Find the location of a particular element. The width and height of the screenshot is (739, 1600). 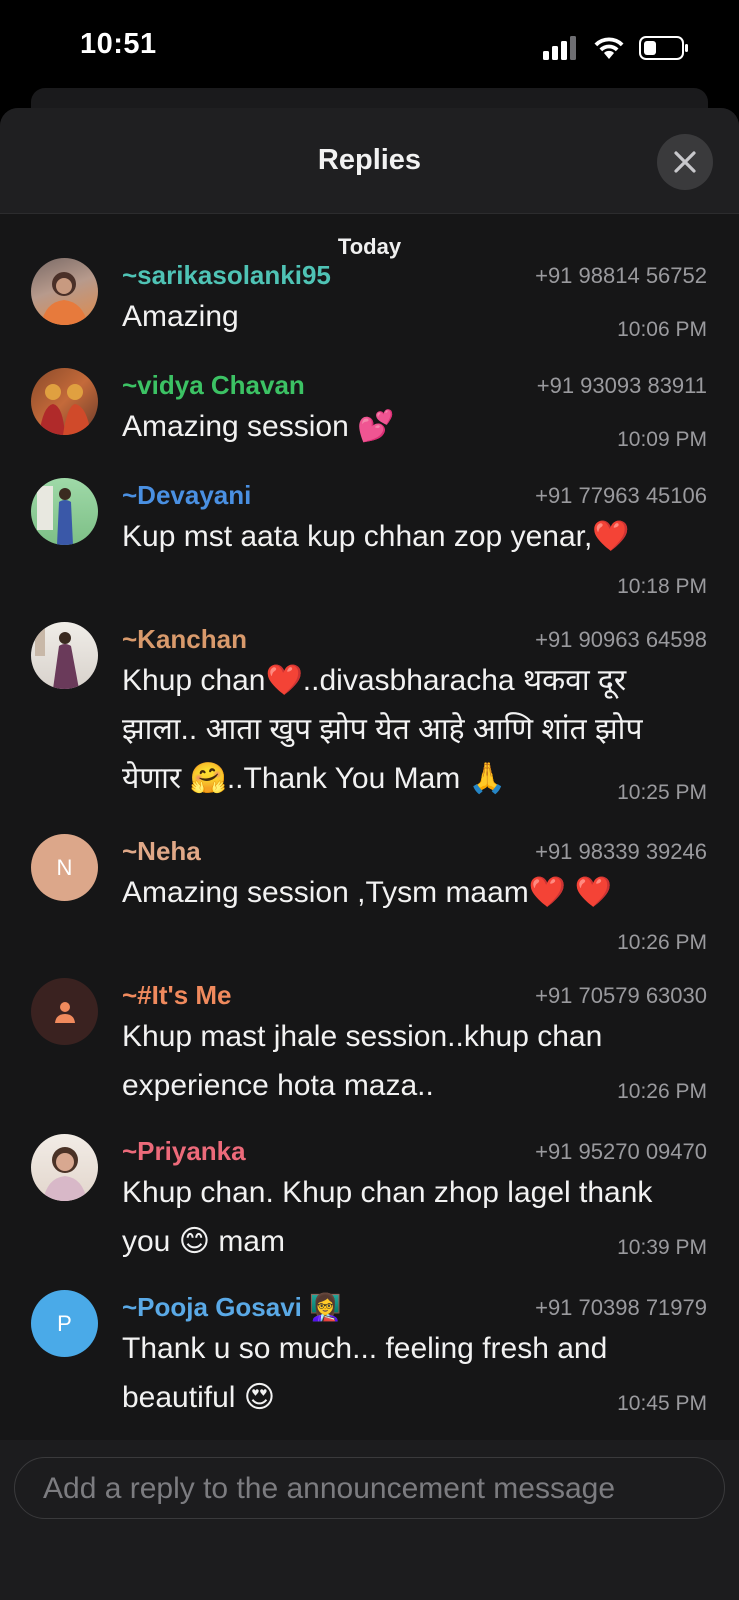

status-icons is located at coordinates (616, 48).